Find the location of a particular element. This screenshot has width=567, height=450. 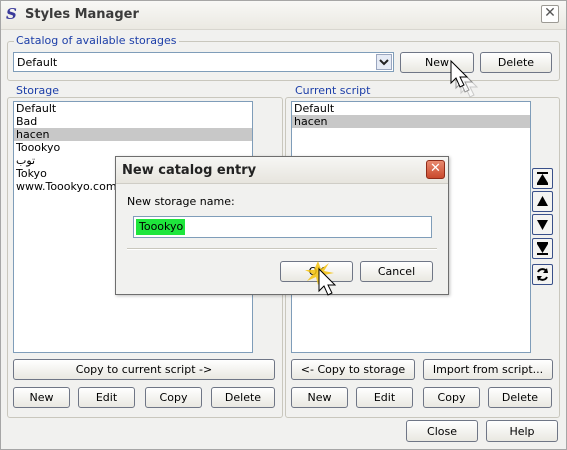

storage-new-button: New is located at coordinates (41, 397).